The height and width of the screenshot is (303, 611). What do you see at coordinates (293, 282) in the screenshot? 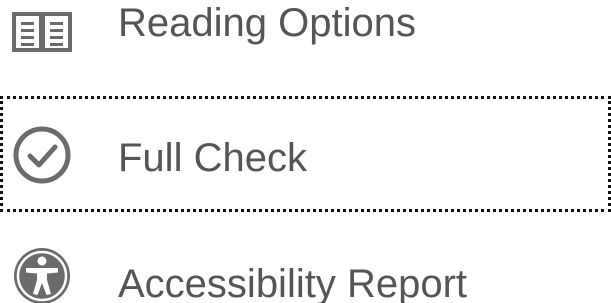
I see `menu-item-label: Accessibility Report` at bounding box center [293, 282].